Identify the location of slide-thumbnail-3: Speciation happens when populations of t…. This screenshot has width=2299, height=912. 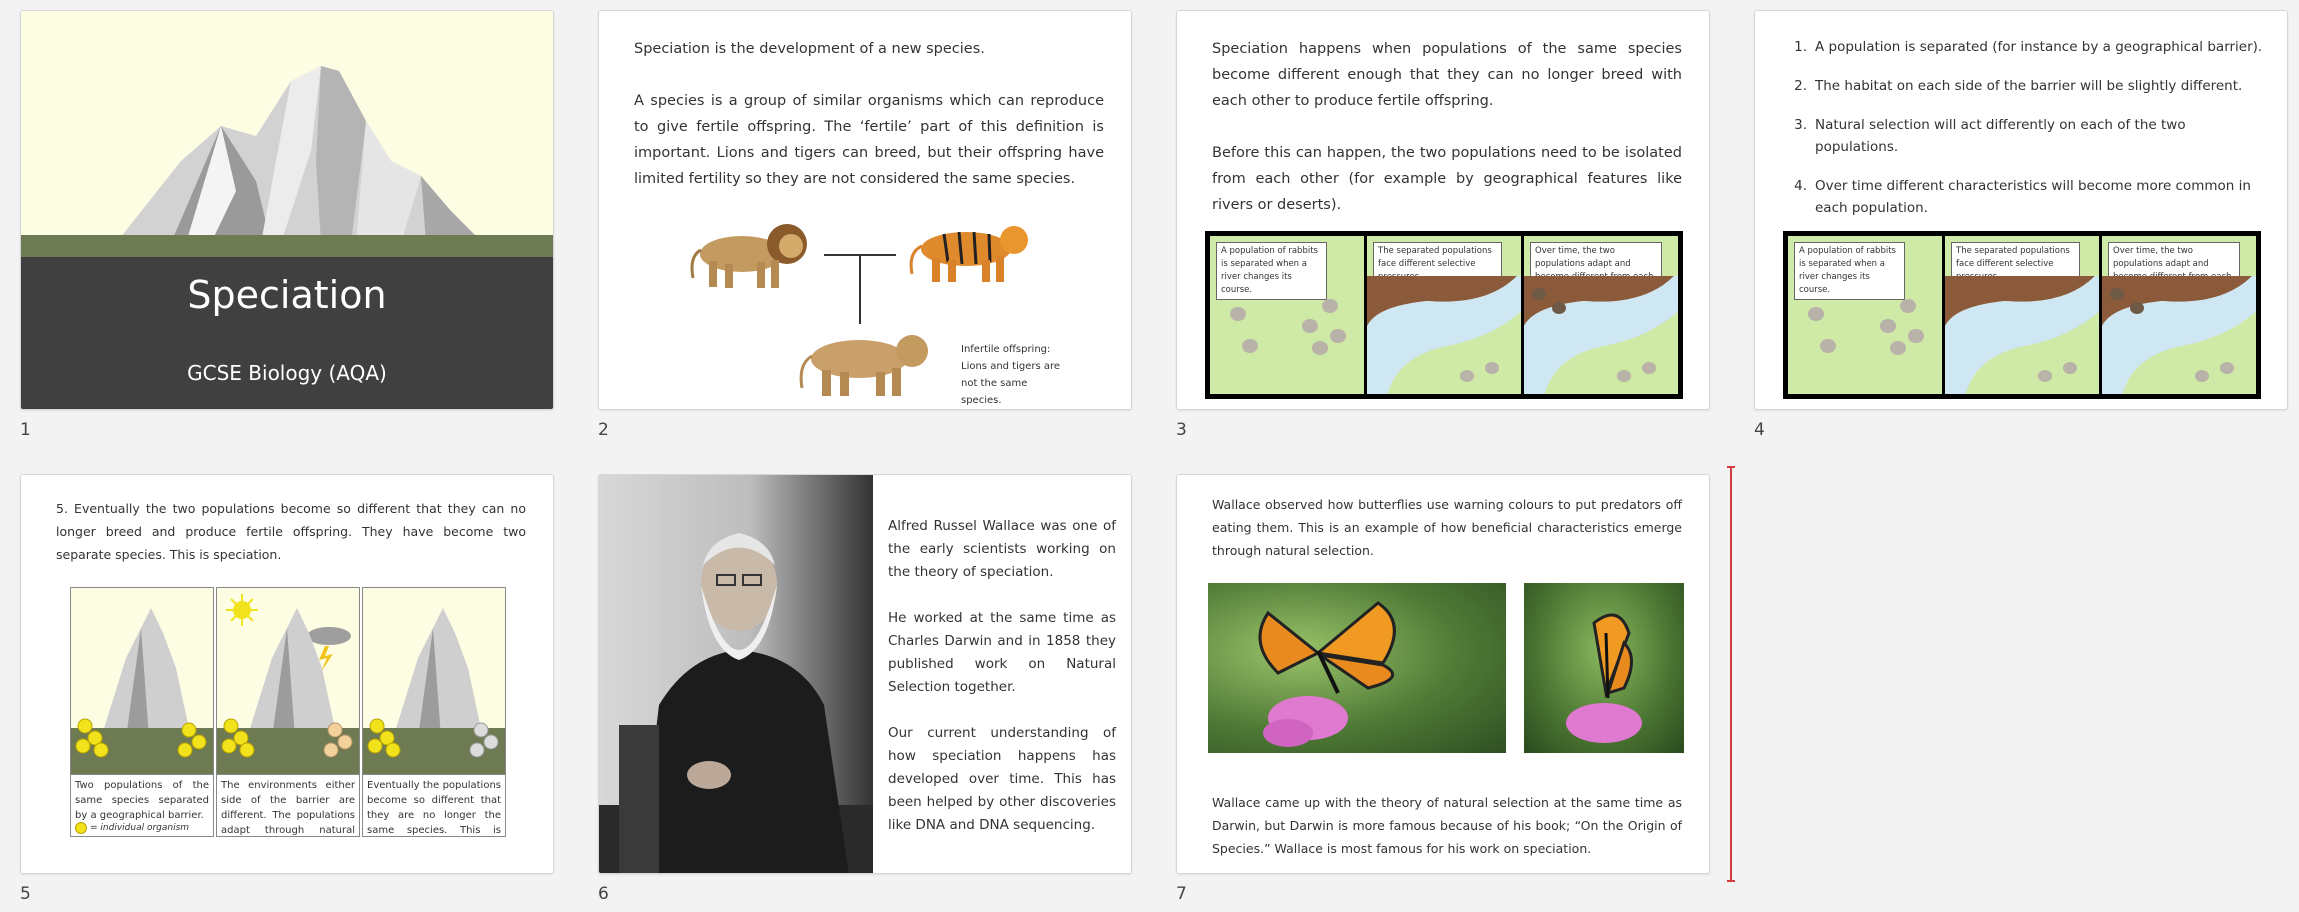
(1443, 210).